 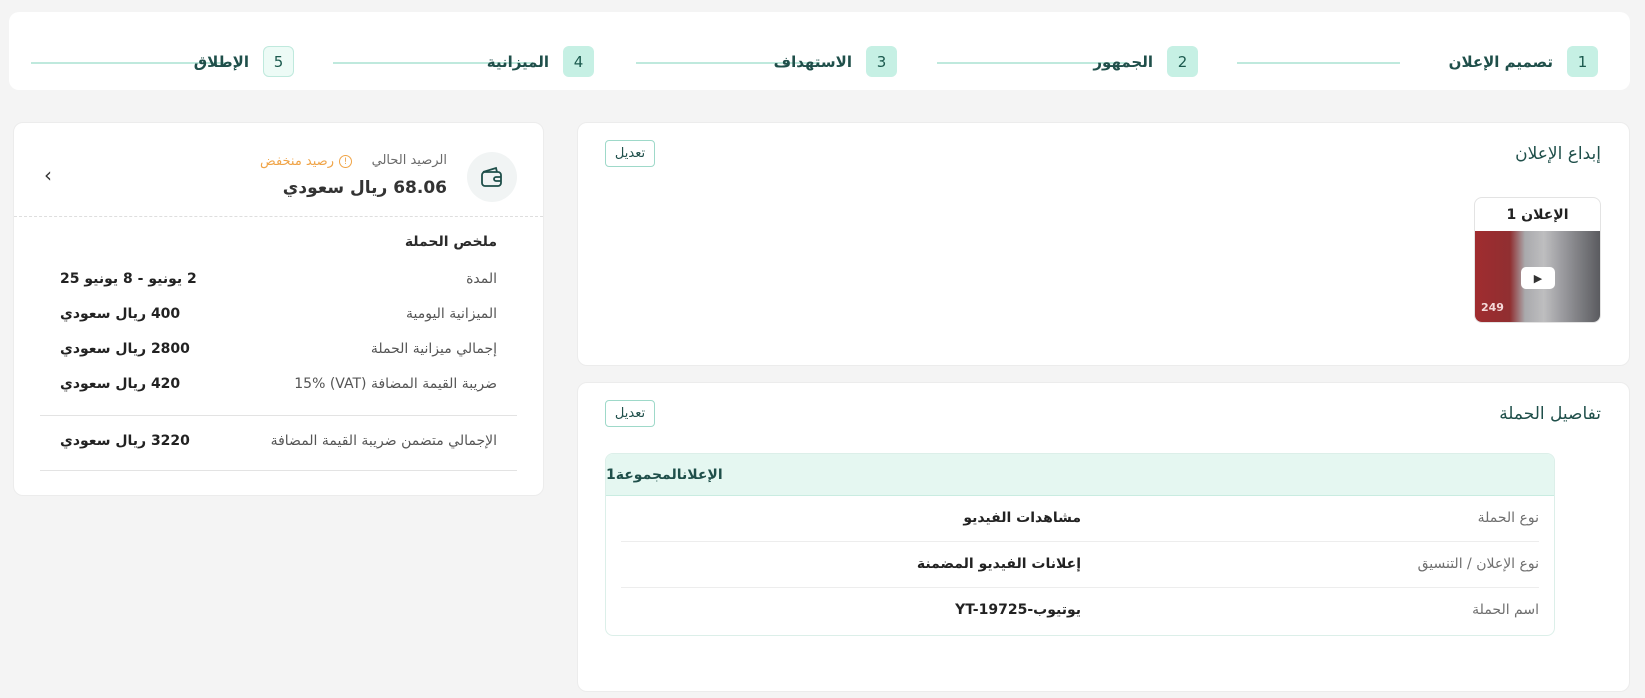 What do you see at coordinates (881, 61) in the screenshot?
I see `step-number: 3` at bounding box center [881, 61].